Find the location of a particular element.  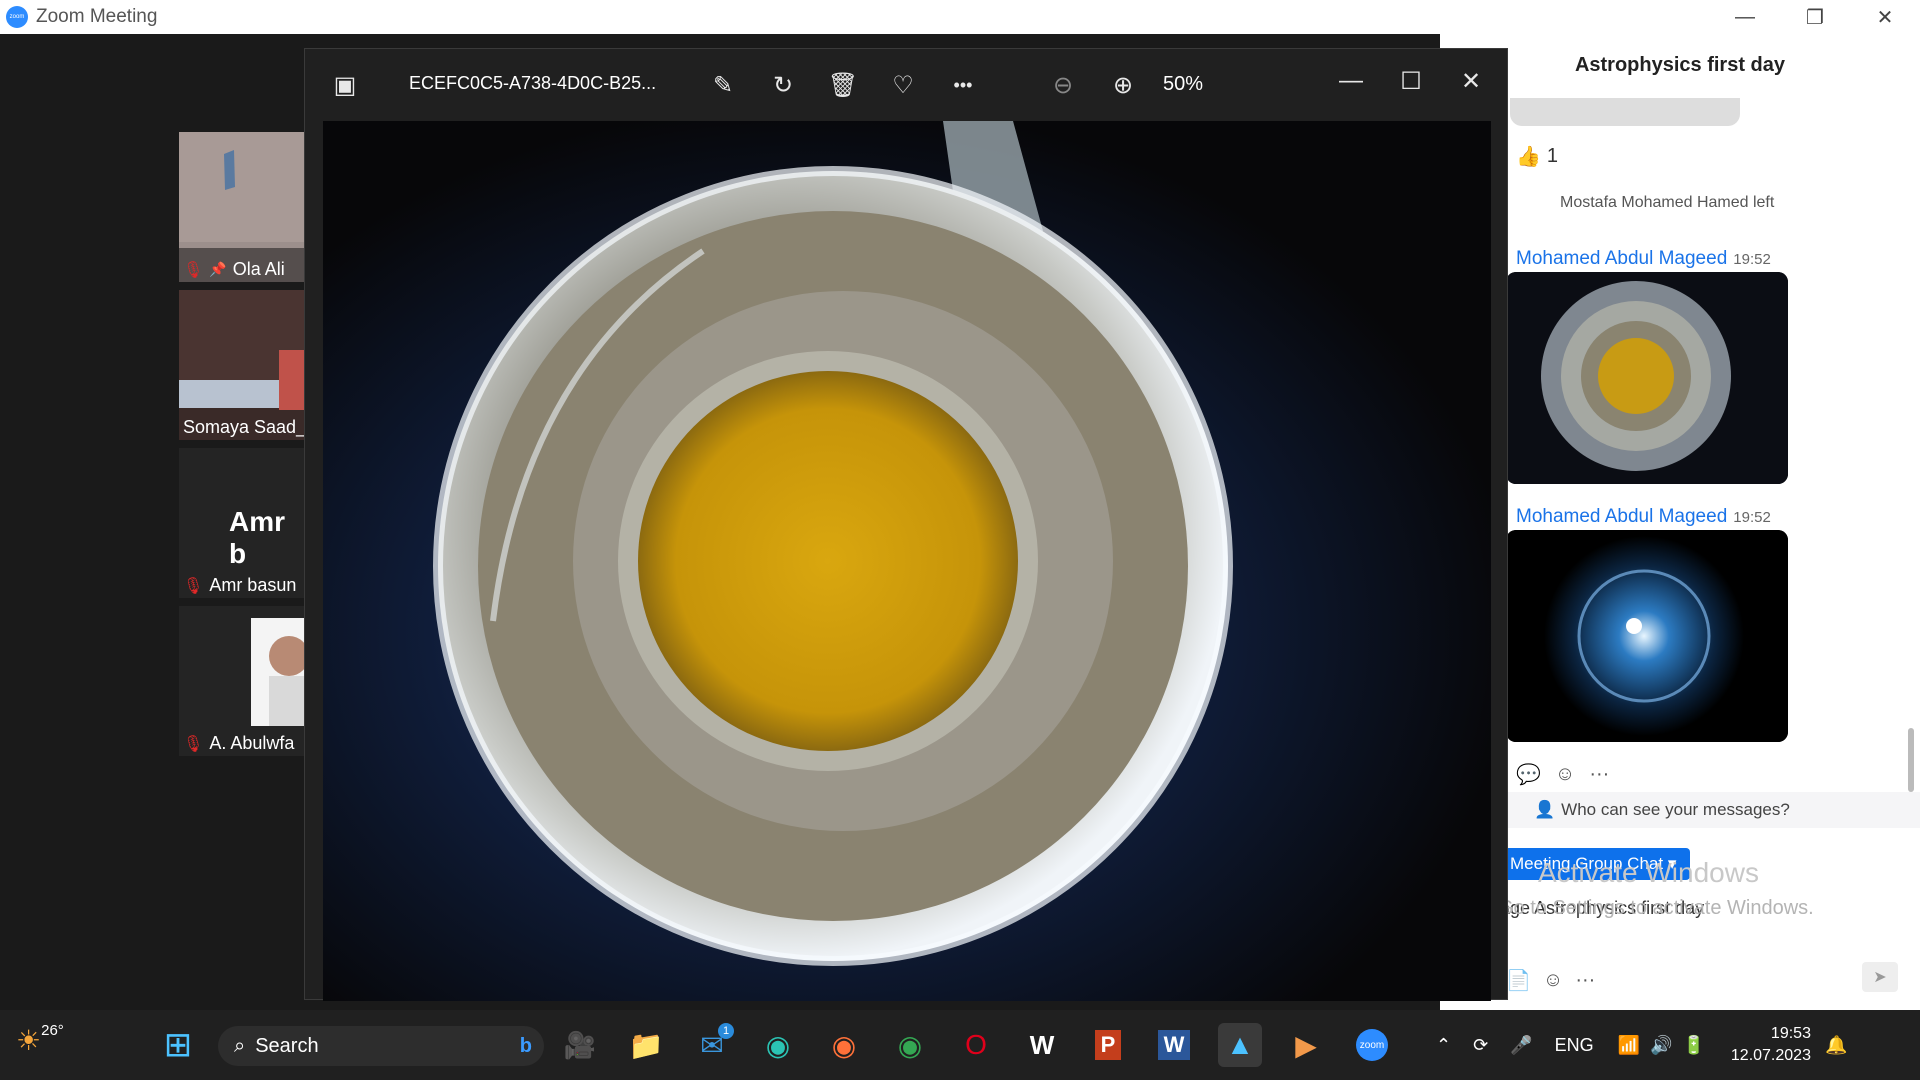

reply-icon: 💬 is located at coordinates (1528, 774).